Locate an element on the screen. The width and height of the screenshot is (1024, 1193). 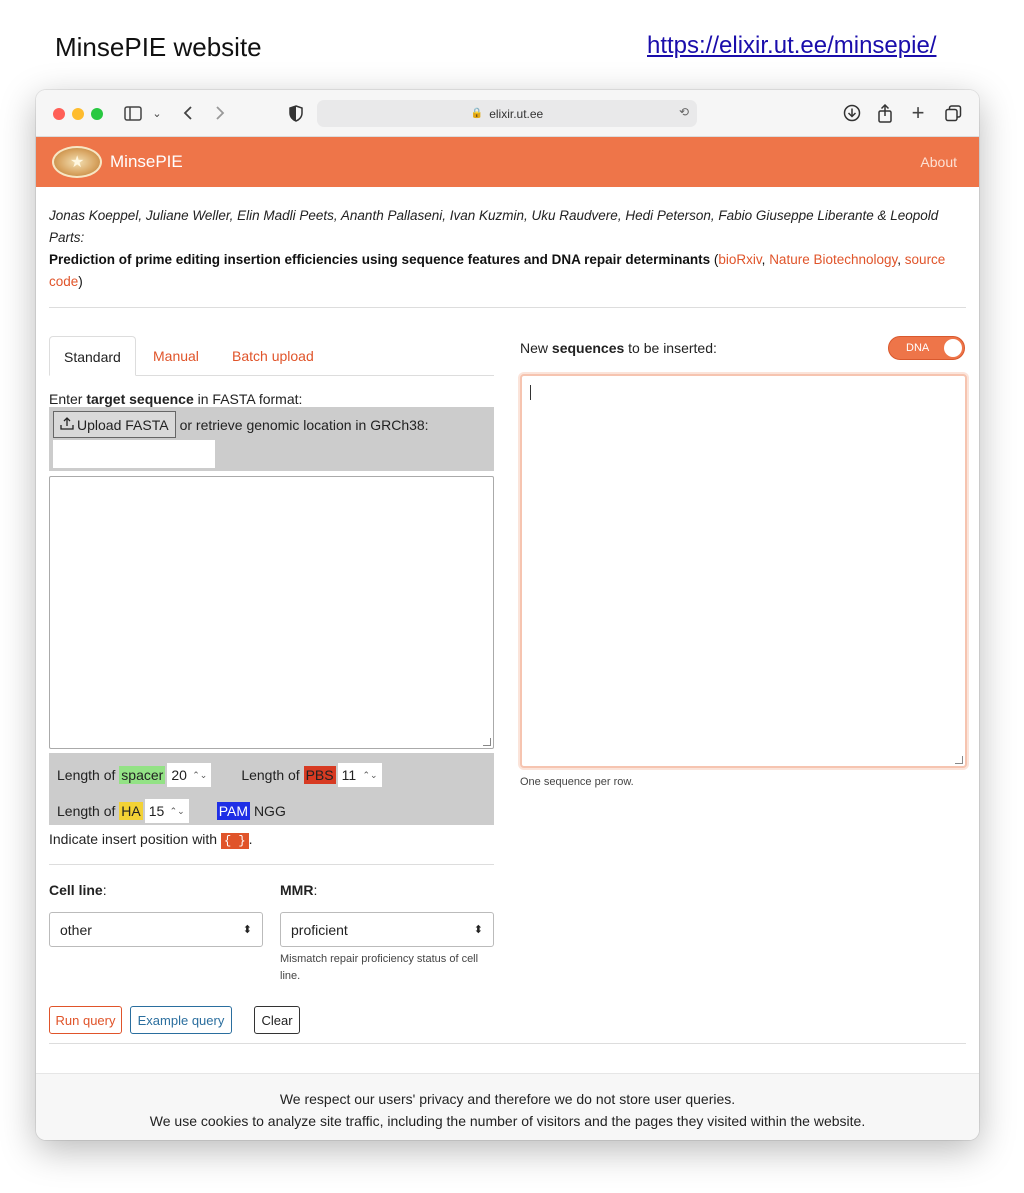
ha-length-input: 15 ⌃⌄ is located at coordinates (166, 811).